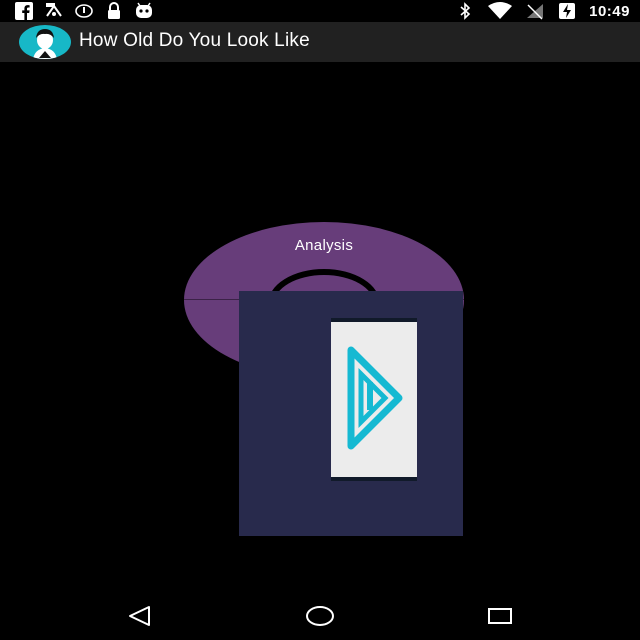 Image resolution: width=640 pixels, height=640 pixels. I want to click on overlay-panel, so click(351, 413).